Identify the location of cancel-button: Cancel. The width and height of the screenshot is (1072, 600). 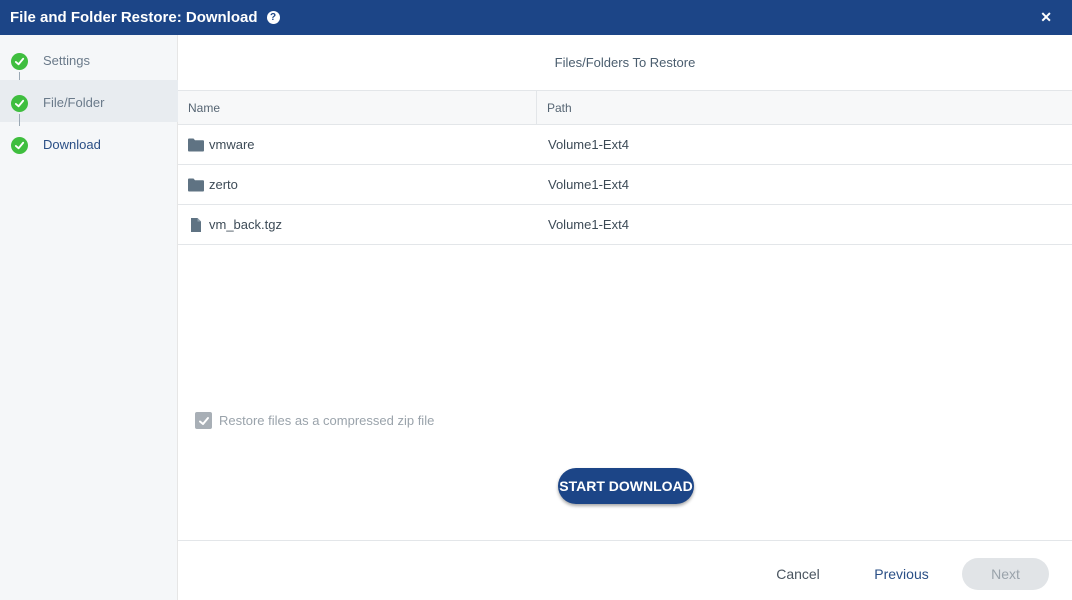
(798, 574).